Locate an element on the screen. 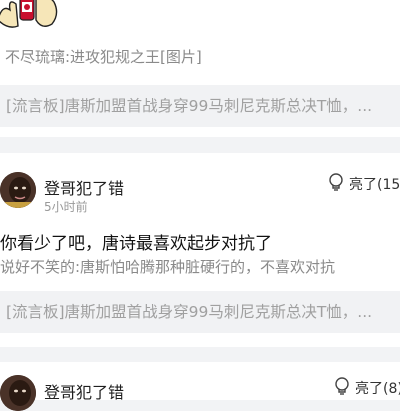  like-button: 亮了(15) is located at coordinates (363, 184).